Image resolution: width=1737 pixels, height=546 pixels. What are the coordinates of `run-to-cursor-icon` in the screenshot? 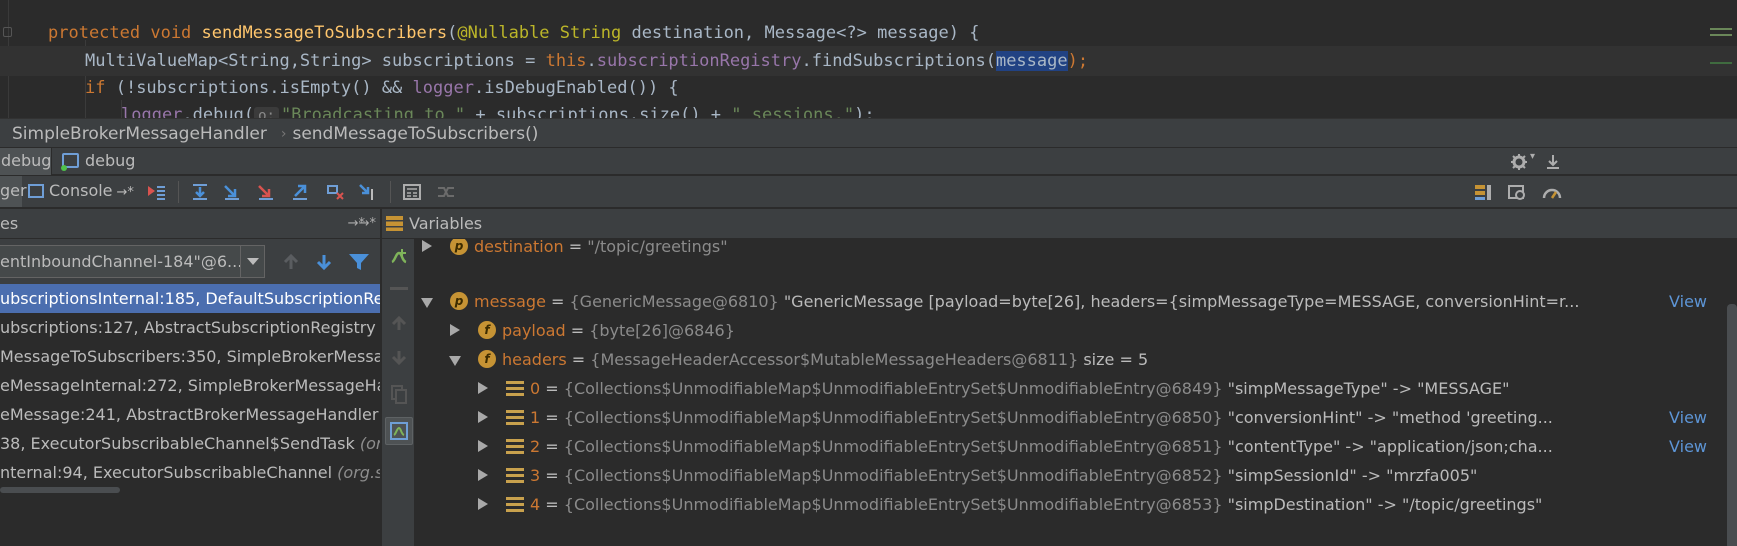 It's located at (368, 192).